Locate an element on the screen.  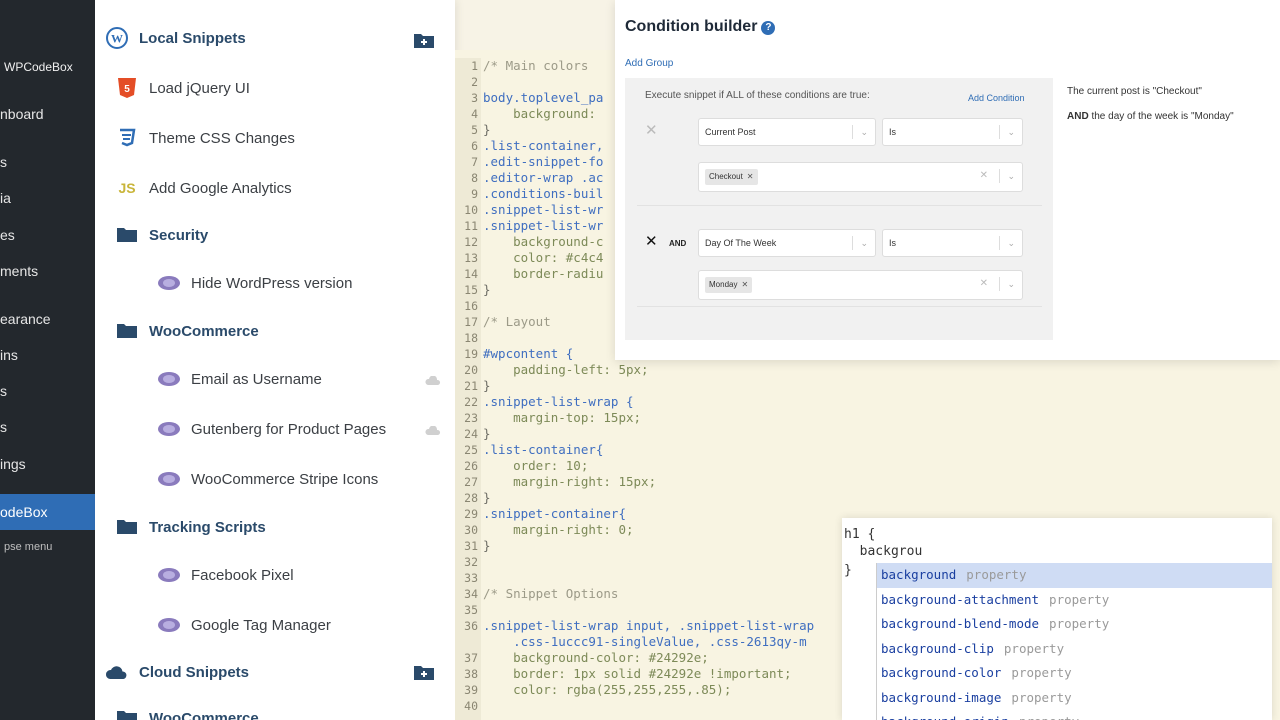
line-number: 11 is located at coordinates (471, 226).